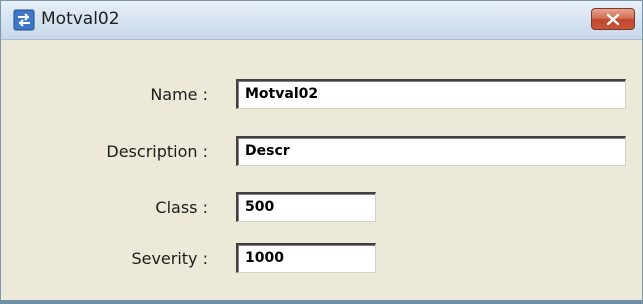  I want to click on name-row: Name : Motval02, so click(321, 94).